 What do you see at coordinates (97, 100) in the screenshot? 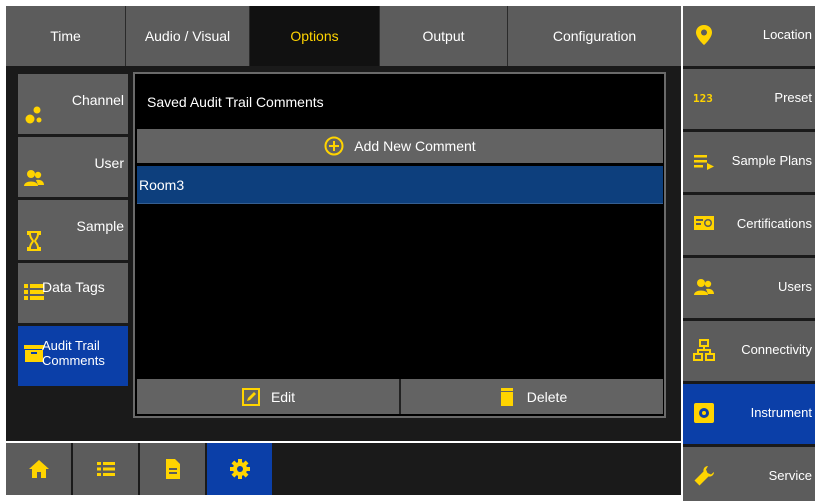
I see `subnav-label-channel: Channel` at bounding box center [97, 100].